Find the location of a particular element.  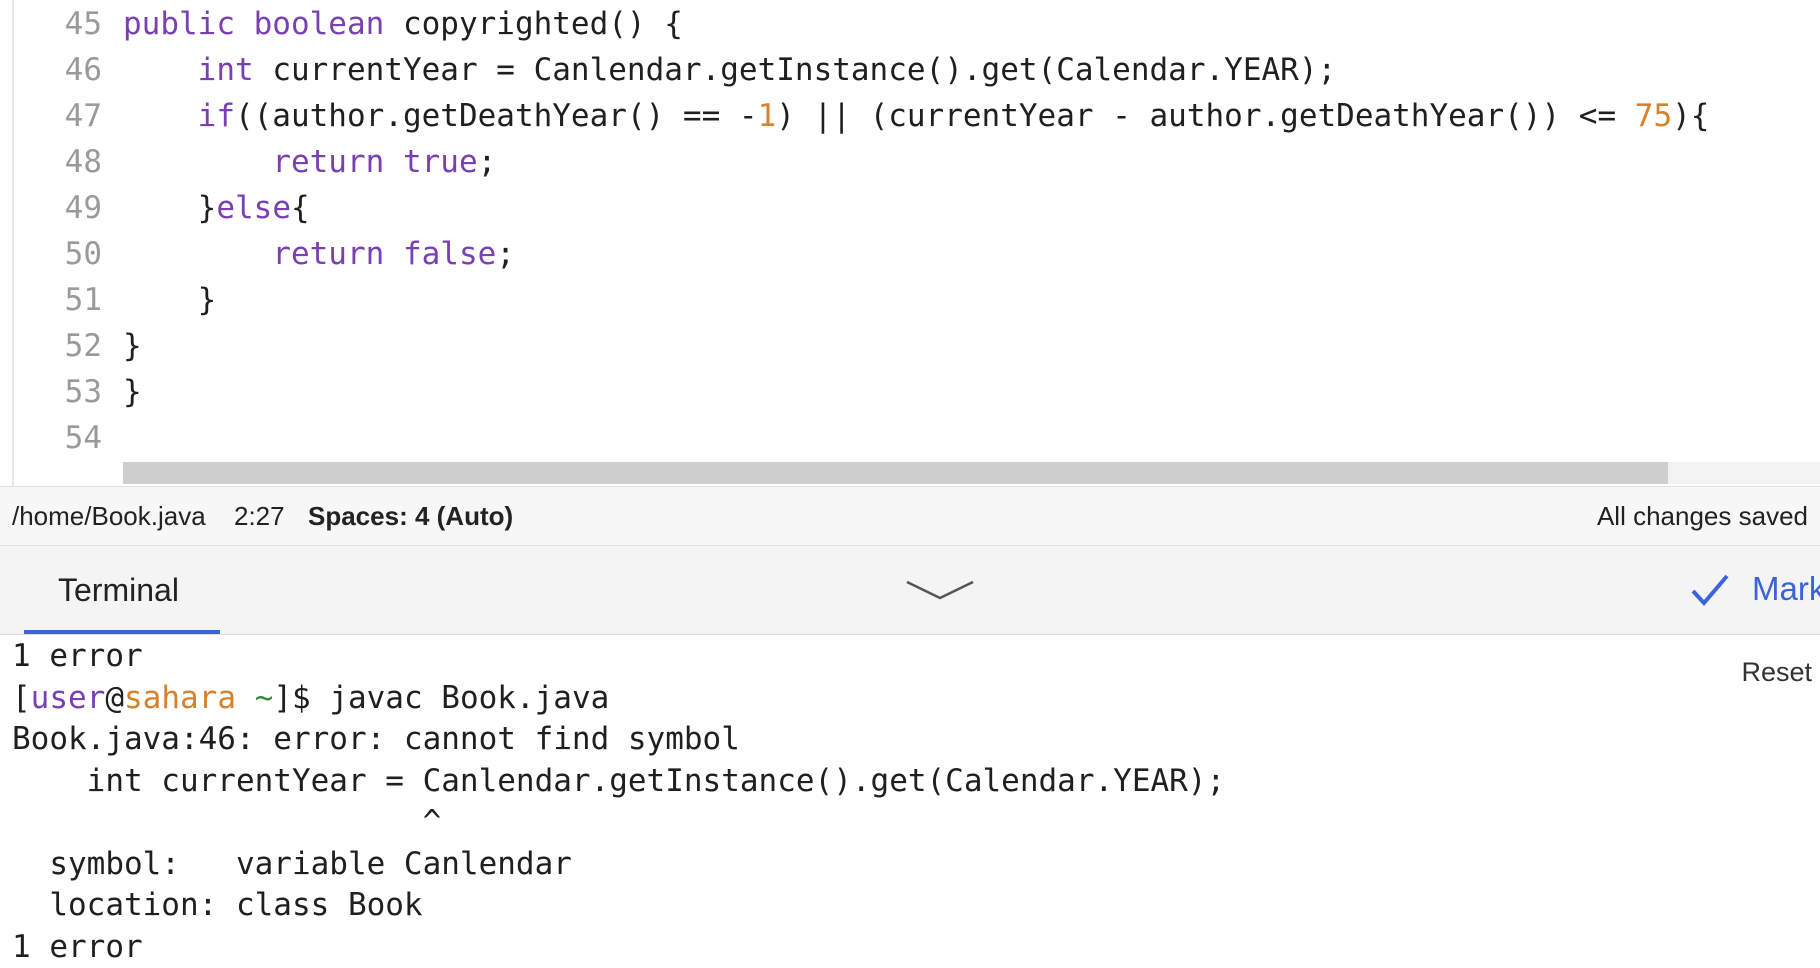

terminal-line: Book.java:46: error: cannot find symbol is located at coordinates (376, 739).